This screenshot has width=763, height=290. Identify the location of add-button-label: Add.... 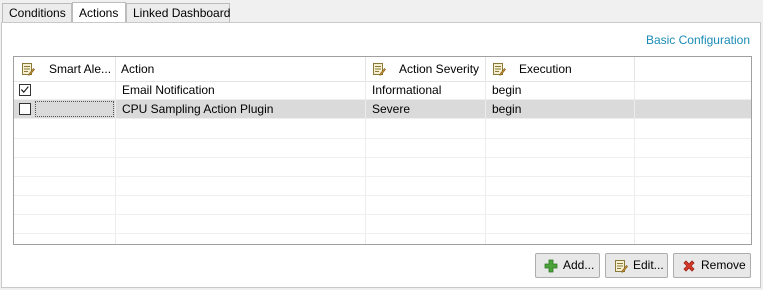
(579, 265).